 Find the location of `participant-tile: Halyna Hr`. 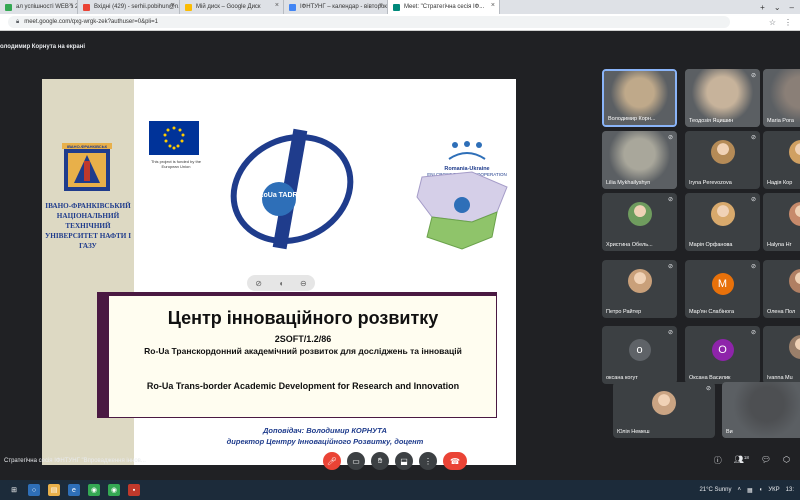

participant-tile: Halyna Hr is located at coordinates (781, 222).